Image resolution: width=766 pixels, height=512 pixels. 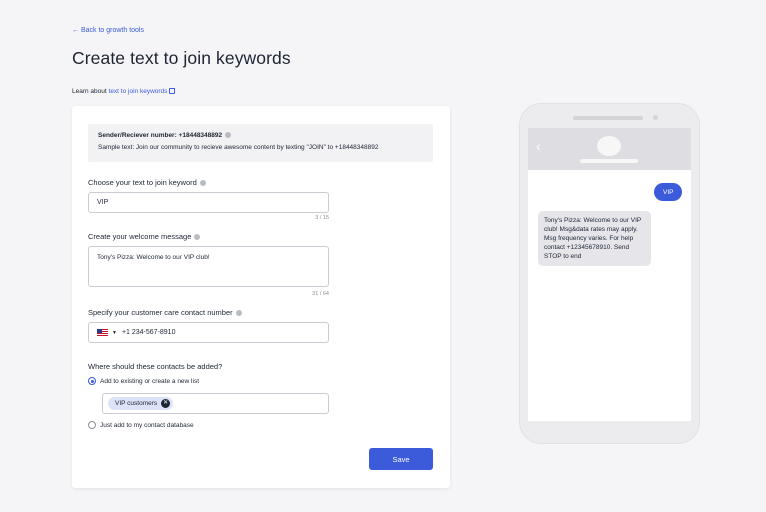 I want to click on learn-about-text: Learn about text to join keywords, so click(x=124, y=91).